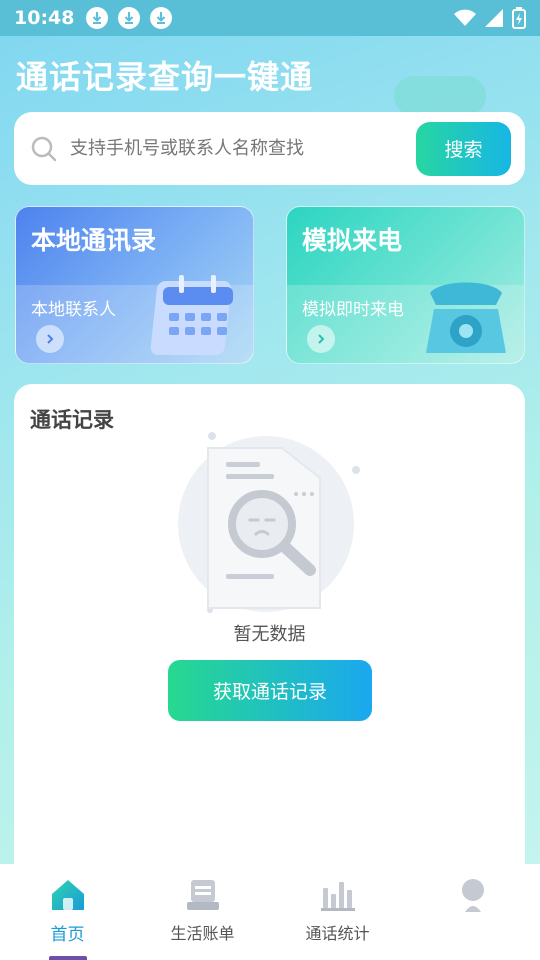 The width and height of the screenshot is (540, 960). Describe the element at coordinates (67, 912) in the screenshot. I see `nav-item-home: 首页` at that location.